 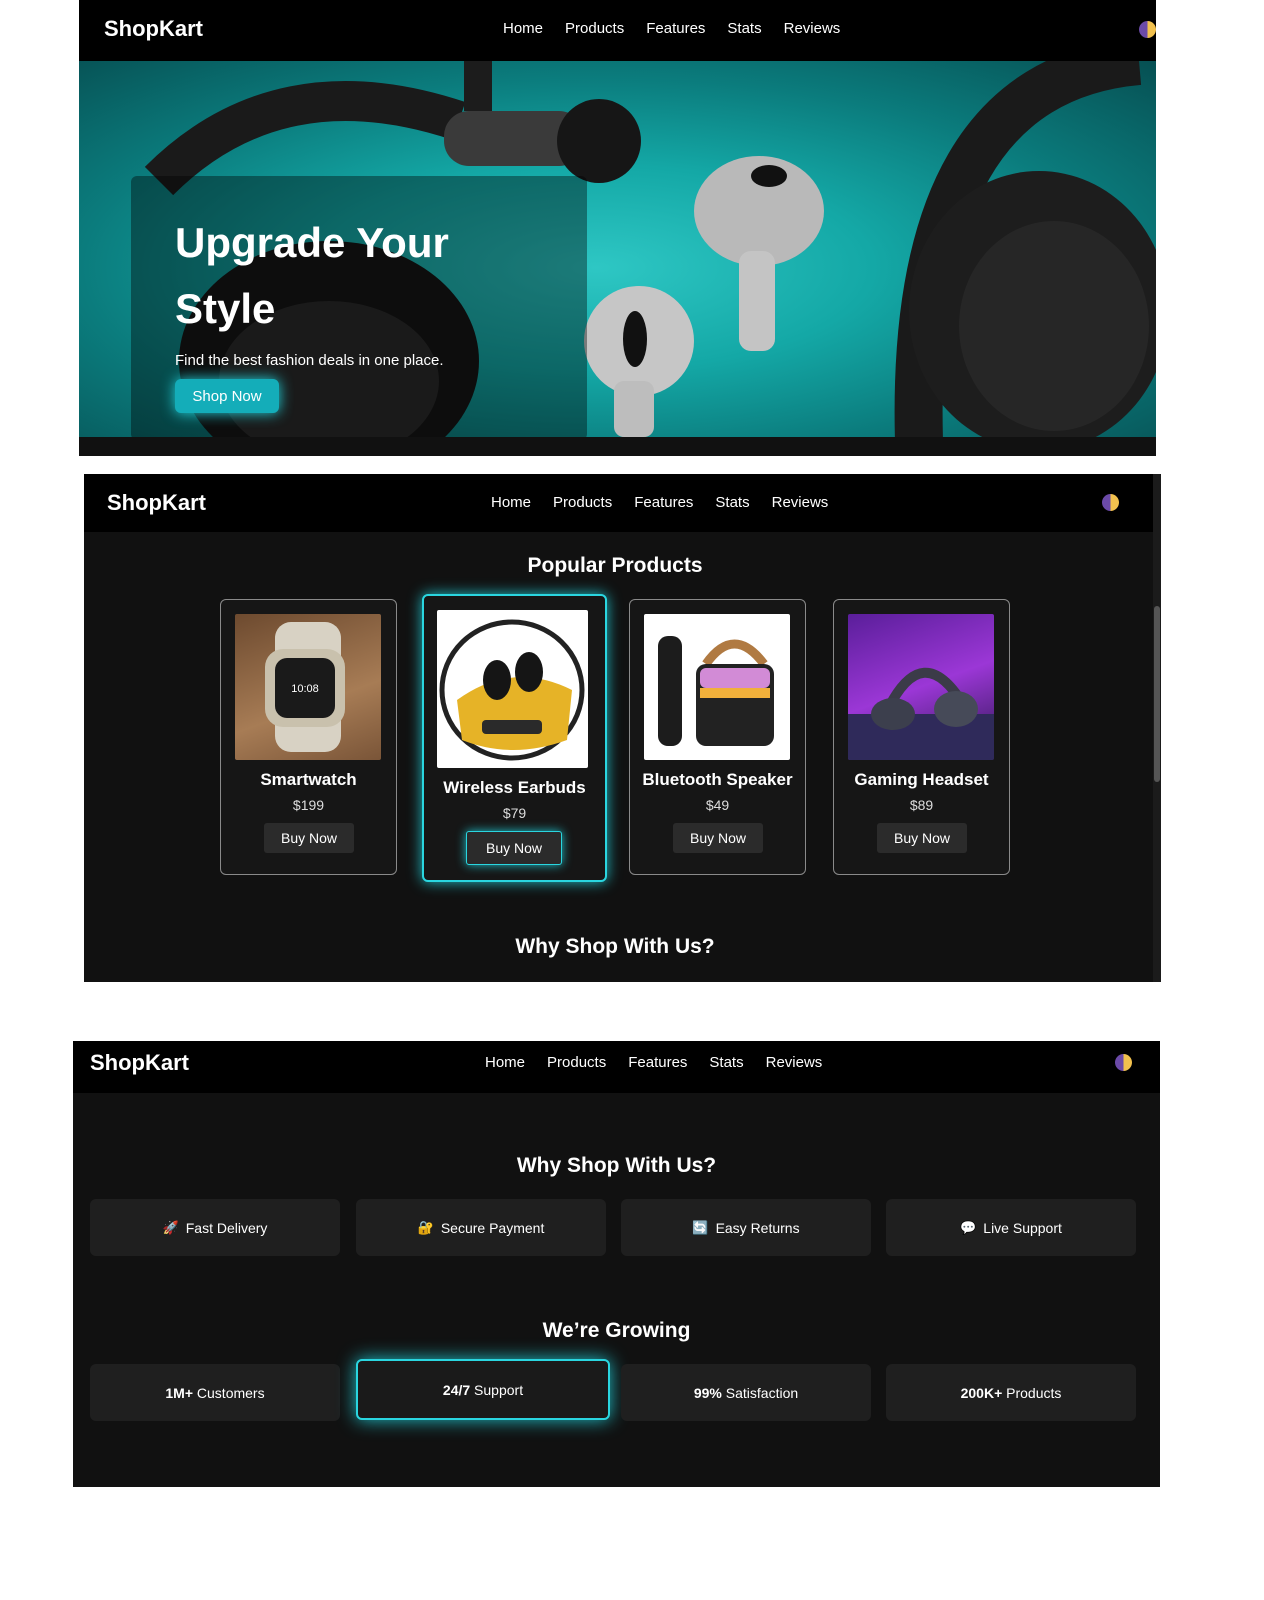 What do you see at coordinates (615, 946) in the screenshot?
I see `next-section-title: Why Shop With Us?` at bounding box center [615, 946].